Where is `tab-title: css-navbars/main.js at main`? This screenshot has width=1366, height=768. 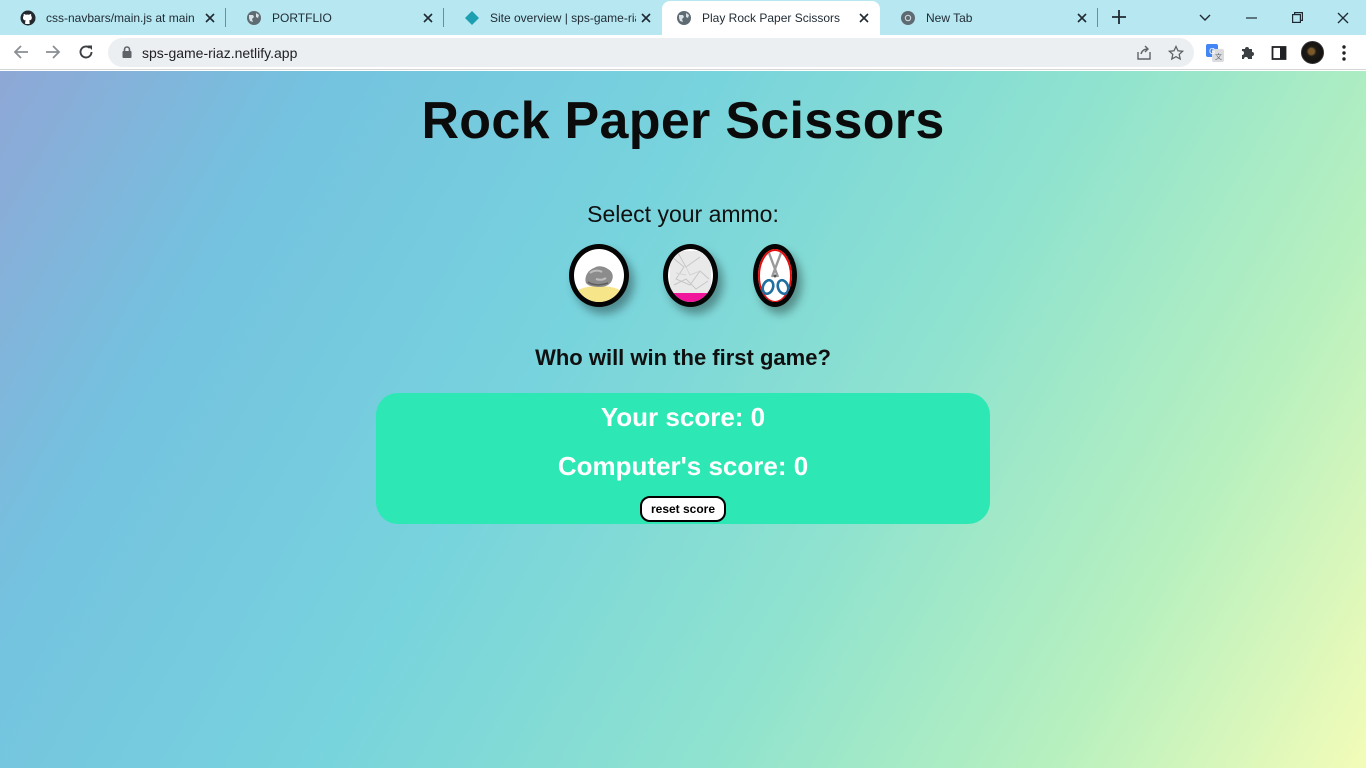
tab-title: css-navbars/main.js at main is located at coordinates (120, 17).